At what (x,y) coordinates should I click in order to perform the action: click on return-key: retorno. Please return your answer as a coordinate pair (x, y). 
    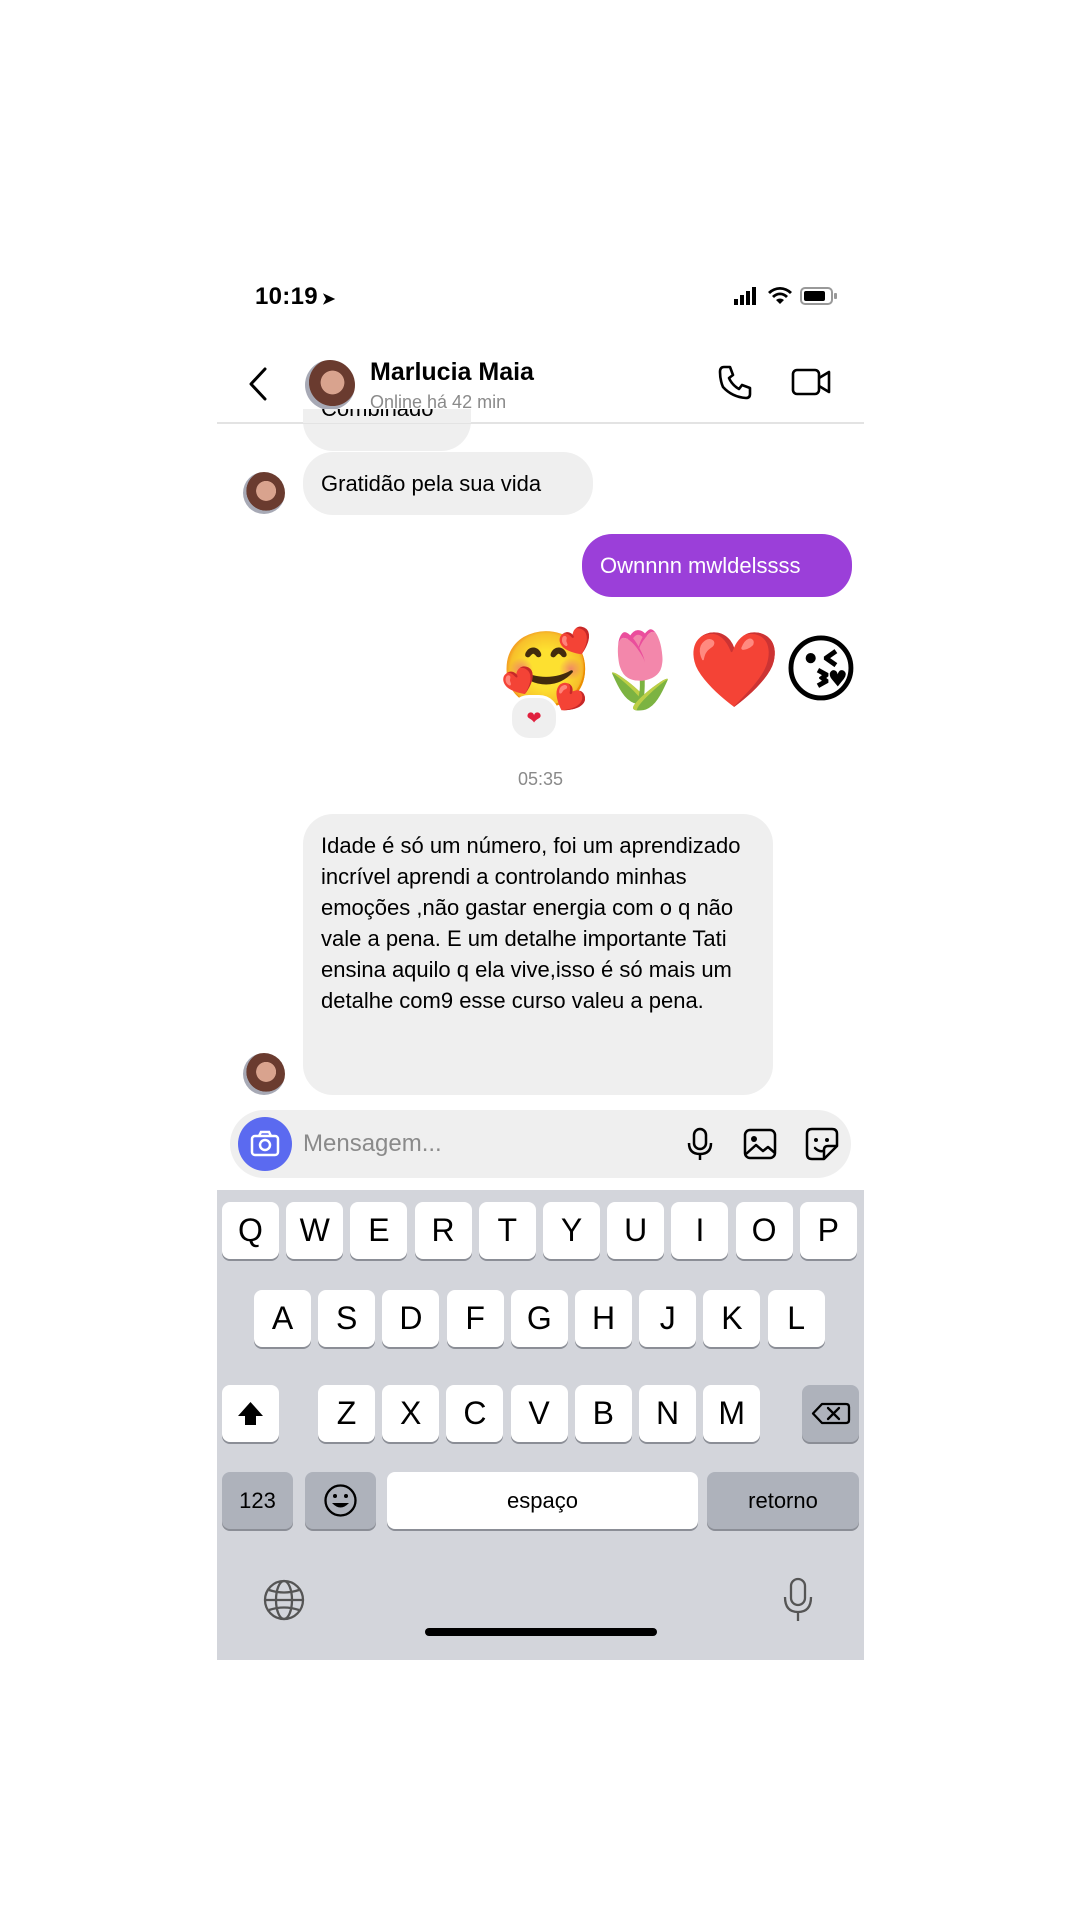
    Looking at the image, I should click on (783, 1500).